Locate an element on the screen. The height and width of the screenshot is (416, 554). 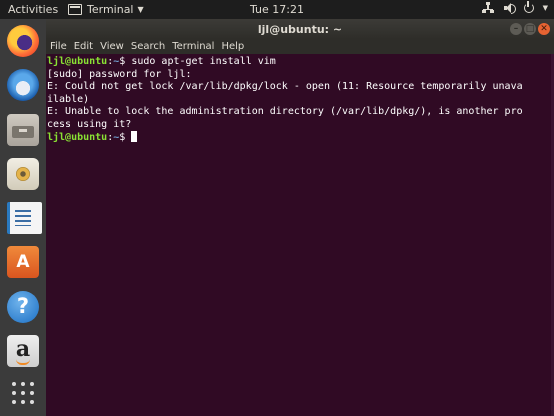
amazon-icon is located at coordinates (23, 351).